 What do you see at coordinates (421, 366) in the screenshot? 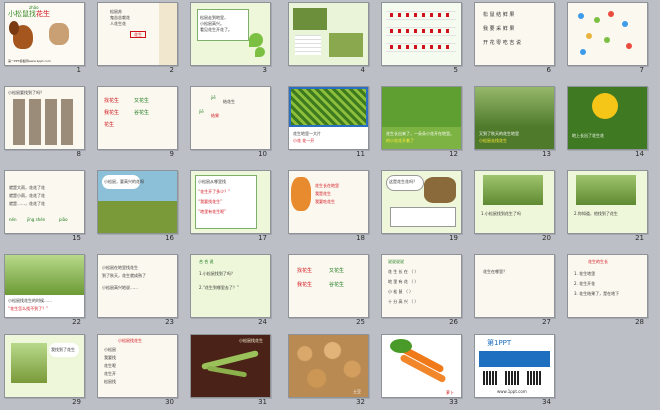
I see `slide-33: 萝卜` at bounding box center [421, 366].